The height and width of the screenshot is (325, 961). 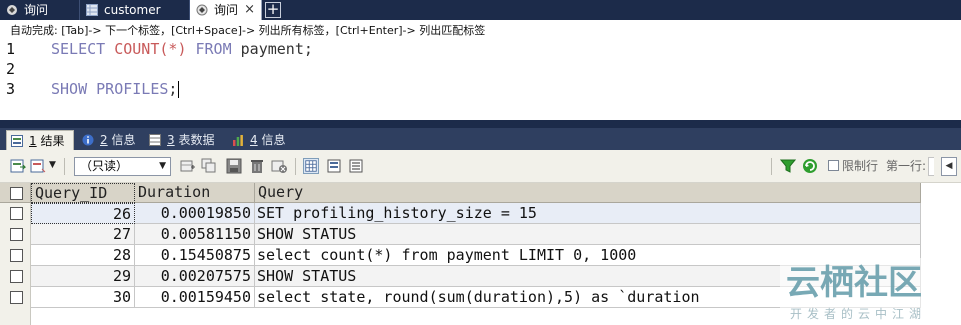 What do you see at coordinates (11, 69) in the screenshot?
I see `line-number: 2` at bounding box center [11, 69].